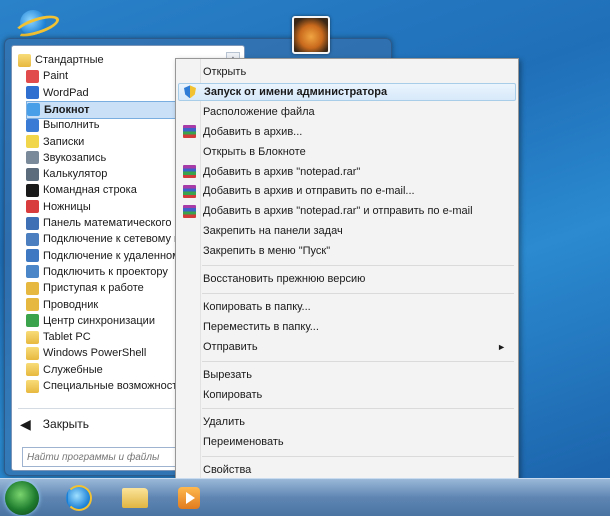 Image resolution: width=610 pixels, height=516 pixels. What do you see at coordinates (346, 231) in the screenshot?
I see `context-menu-item: Закрепить на панели задач` at bounding box center [346, 231].